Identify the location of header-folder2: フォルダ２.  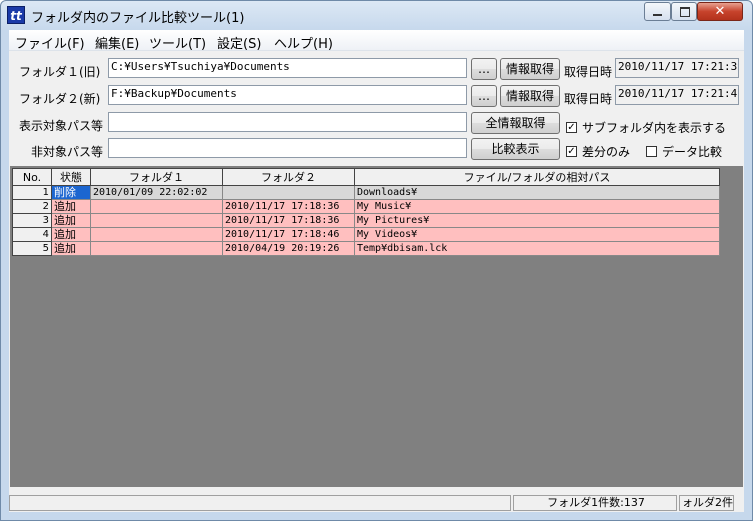
(288, 177).